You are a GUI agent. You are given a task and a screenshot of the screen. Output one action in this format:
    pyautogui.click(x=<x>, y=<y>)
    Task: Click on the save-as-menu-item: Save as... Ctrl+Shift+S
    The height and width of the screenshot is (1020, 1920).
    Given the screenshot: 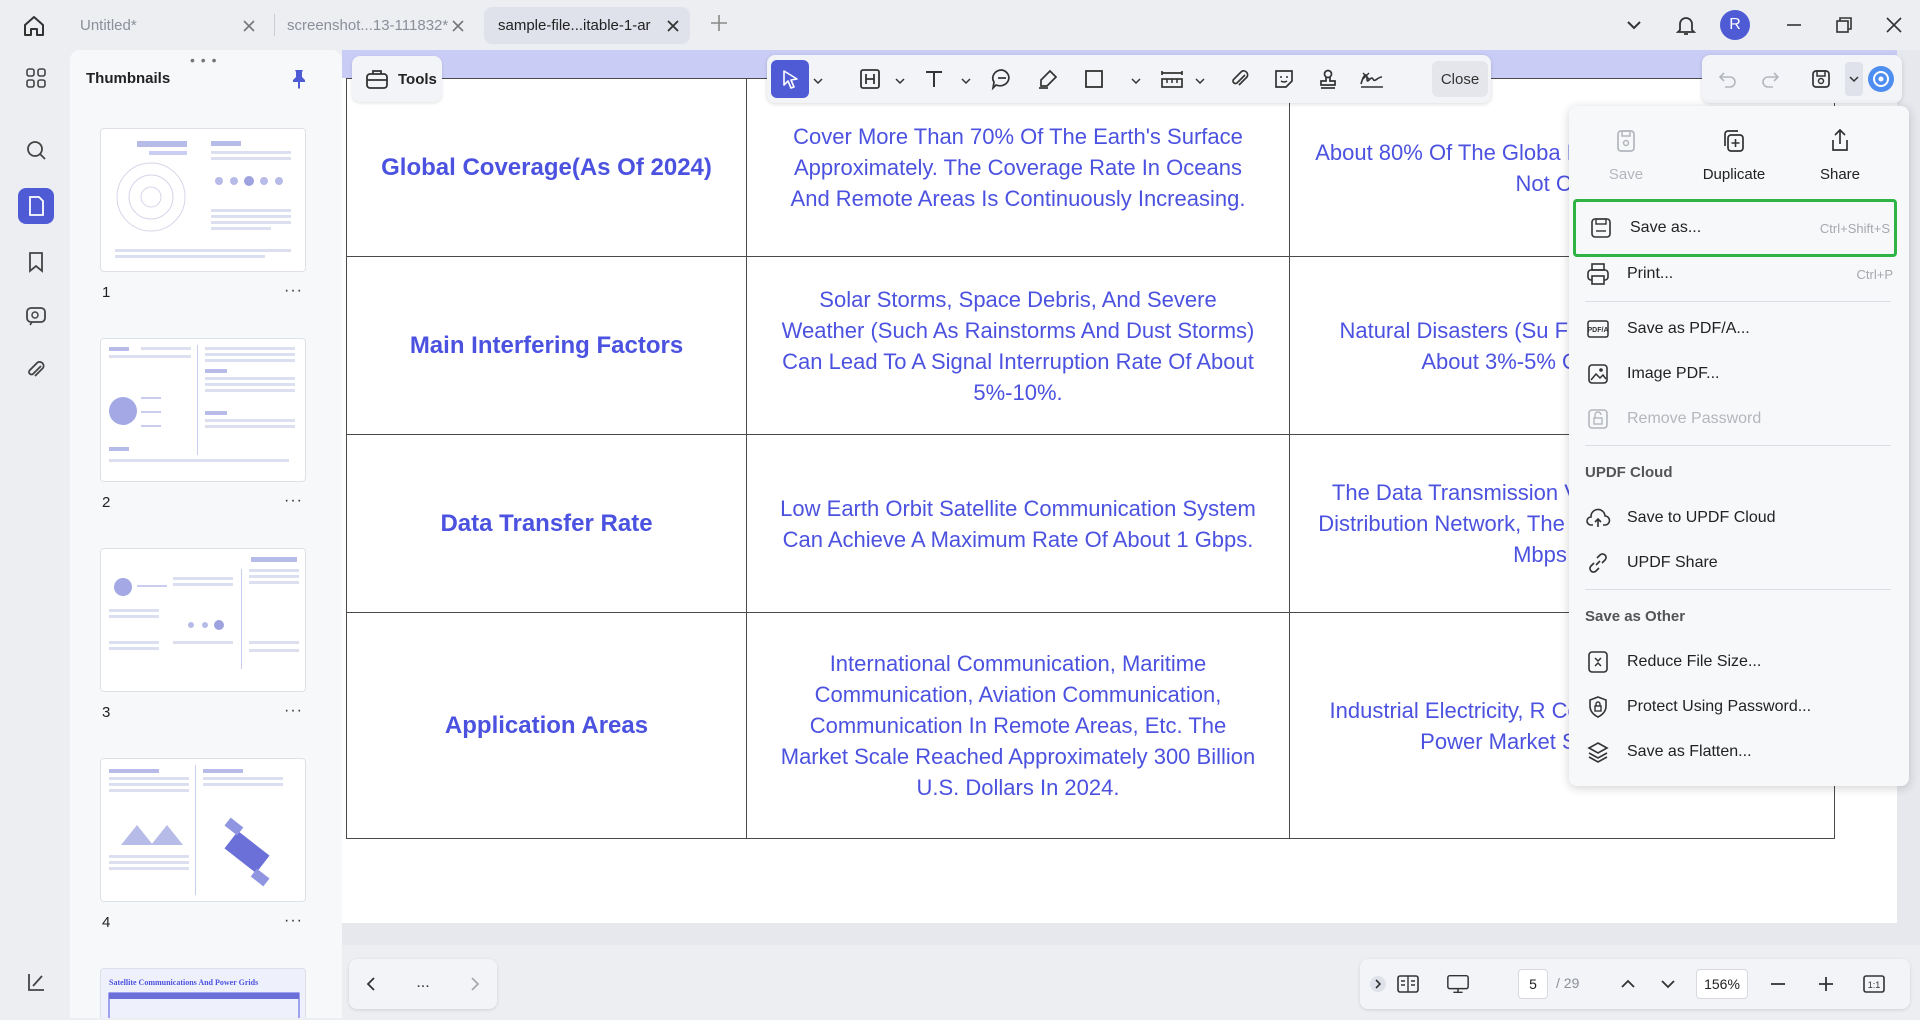 What is the action you would take?
    pyautogui.click(x=1735, y=228)
    